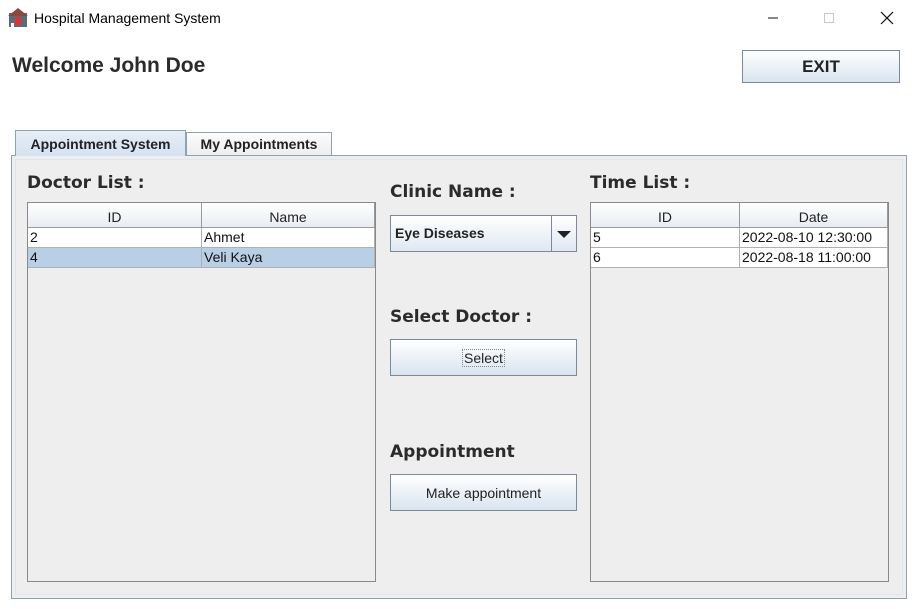  What do you see at coordinates (452, 452) in the screenshot?
I see `appointment-label: Appointment` at bounding box center [452, 452].